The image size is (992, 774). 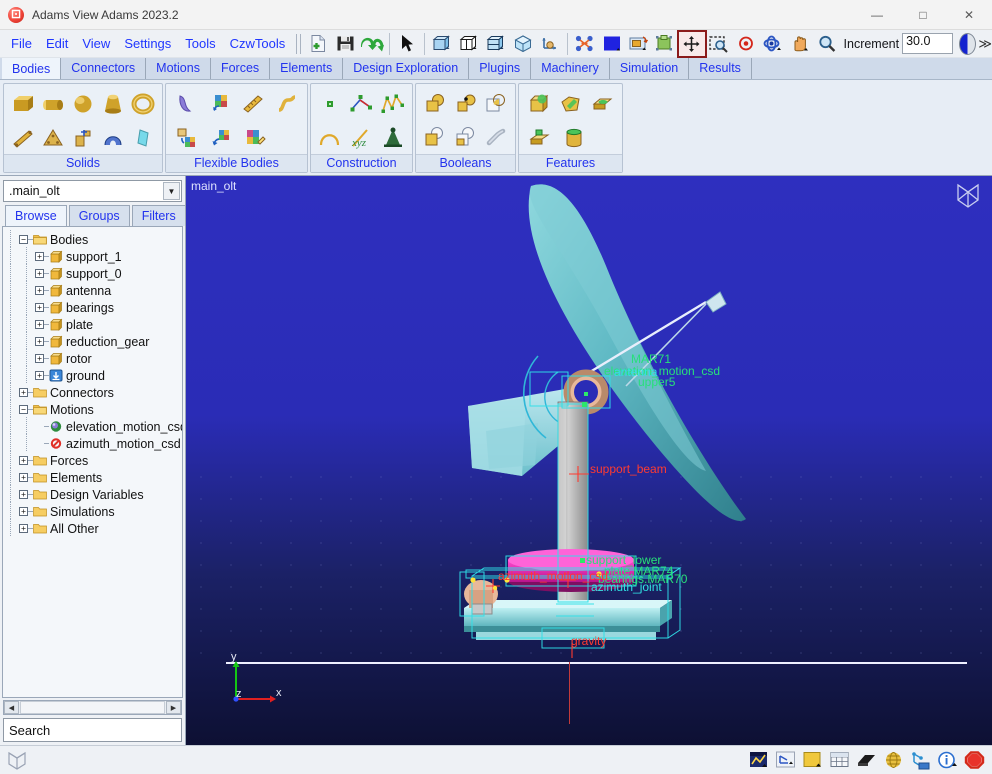 What do you see at coordinates (21, 43) in the screenshot?
I see `menu-file: File` at bounding box center [21, 43].